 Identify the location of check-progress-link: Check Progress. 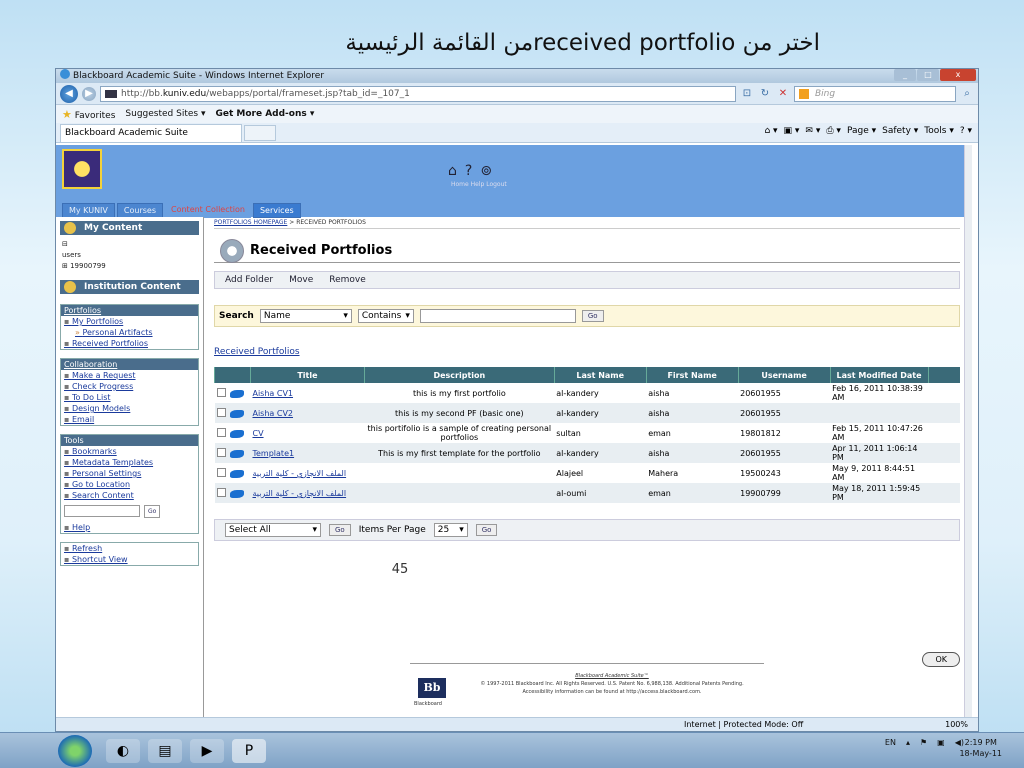
(129, 386).